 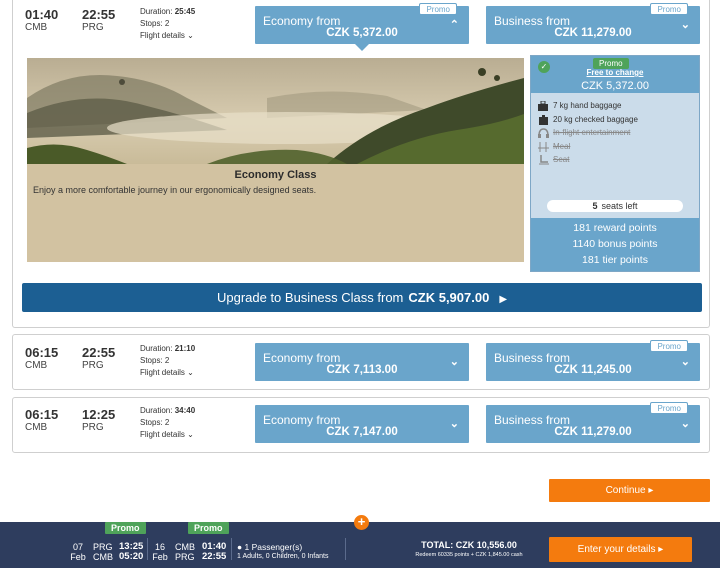 What do you see at coordinates (579, 106) in the screenshot?
I see `feature-hand-baggage: 7 kg hand baggage` at bounding box center [579, 106].